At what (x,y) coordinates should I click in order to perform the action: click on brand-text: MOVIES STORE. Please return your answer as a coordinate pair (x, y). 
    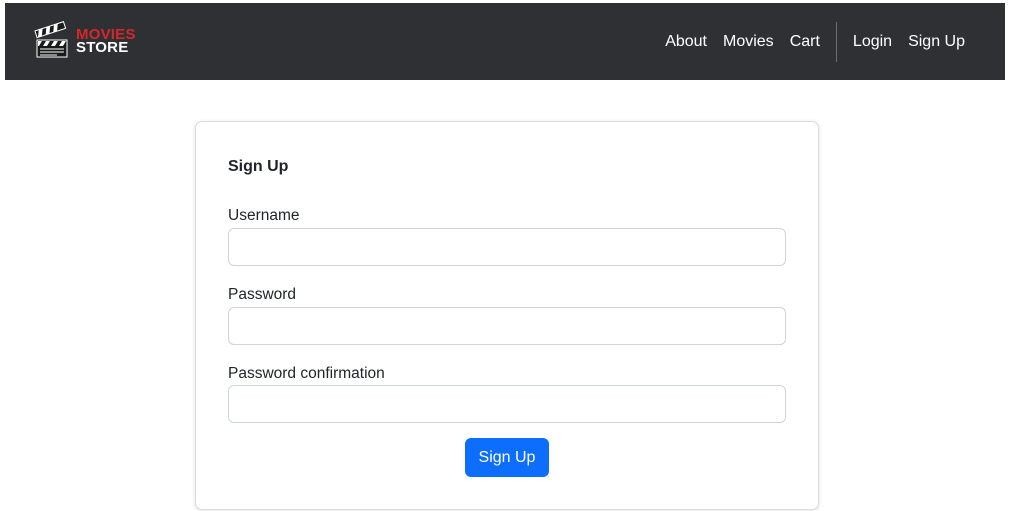
    Looking at the image, I should click on (106, 41).